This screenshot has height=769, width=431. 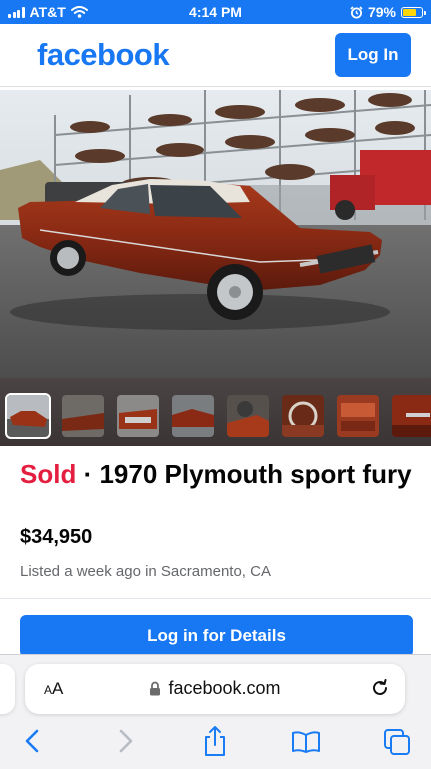 I want to click on sold-label: Sold, so click(x=48, y=474).